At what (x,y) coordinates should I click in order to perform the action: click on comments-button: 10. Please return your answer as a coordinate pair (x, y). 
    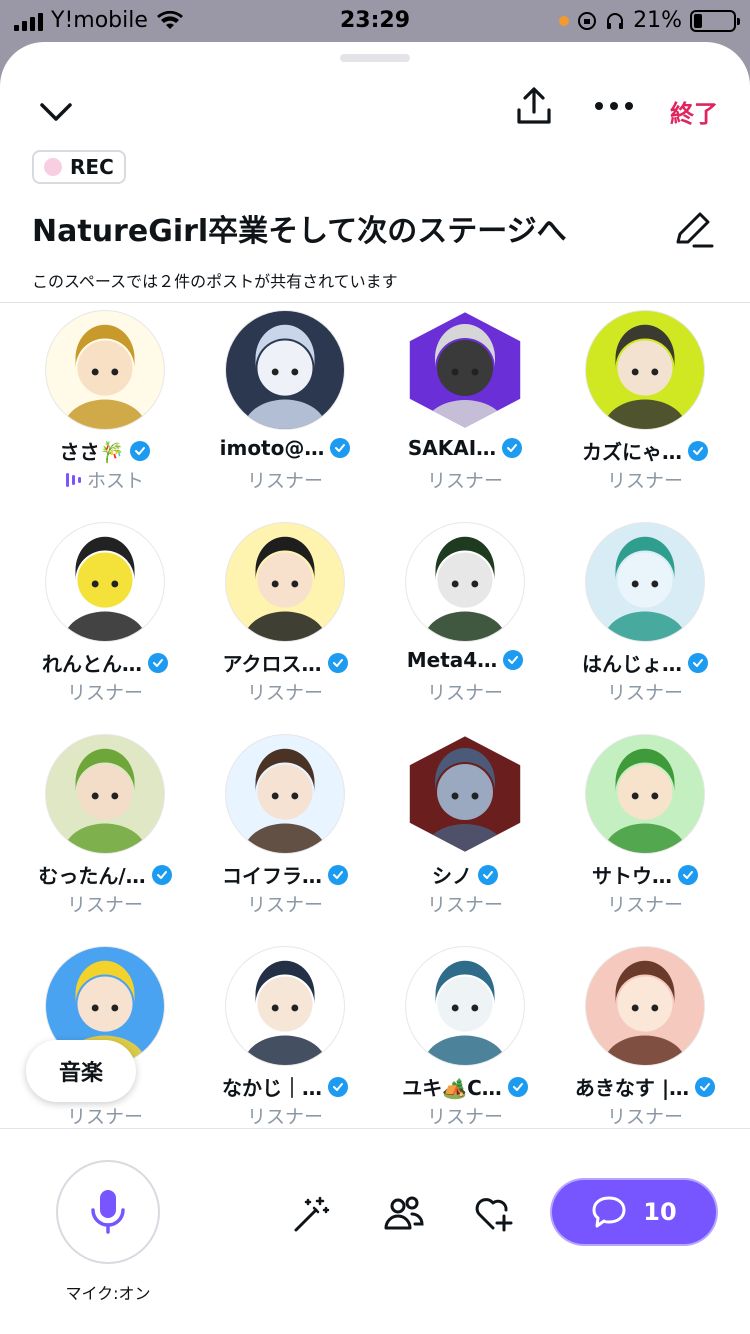
    Looking at the image, I should click on (634, 1212).